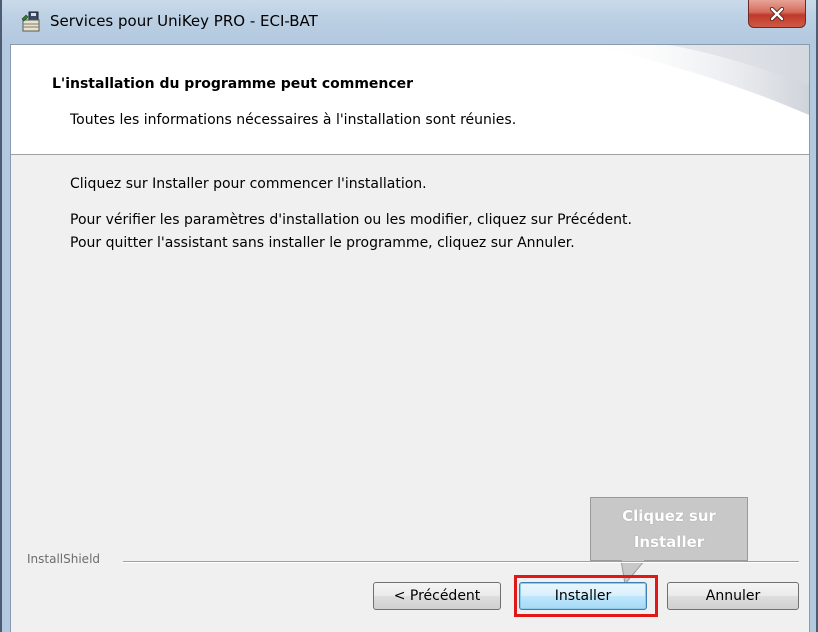 Image resolution: width=818 pixels, height=632 pixels. What do you see at coordinates (461, 562) in the screenshot?
I see `footer-divider` at bounding box center [461, 562].